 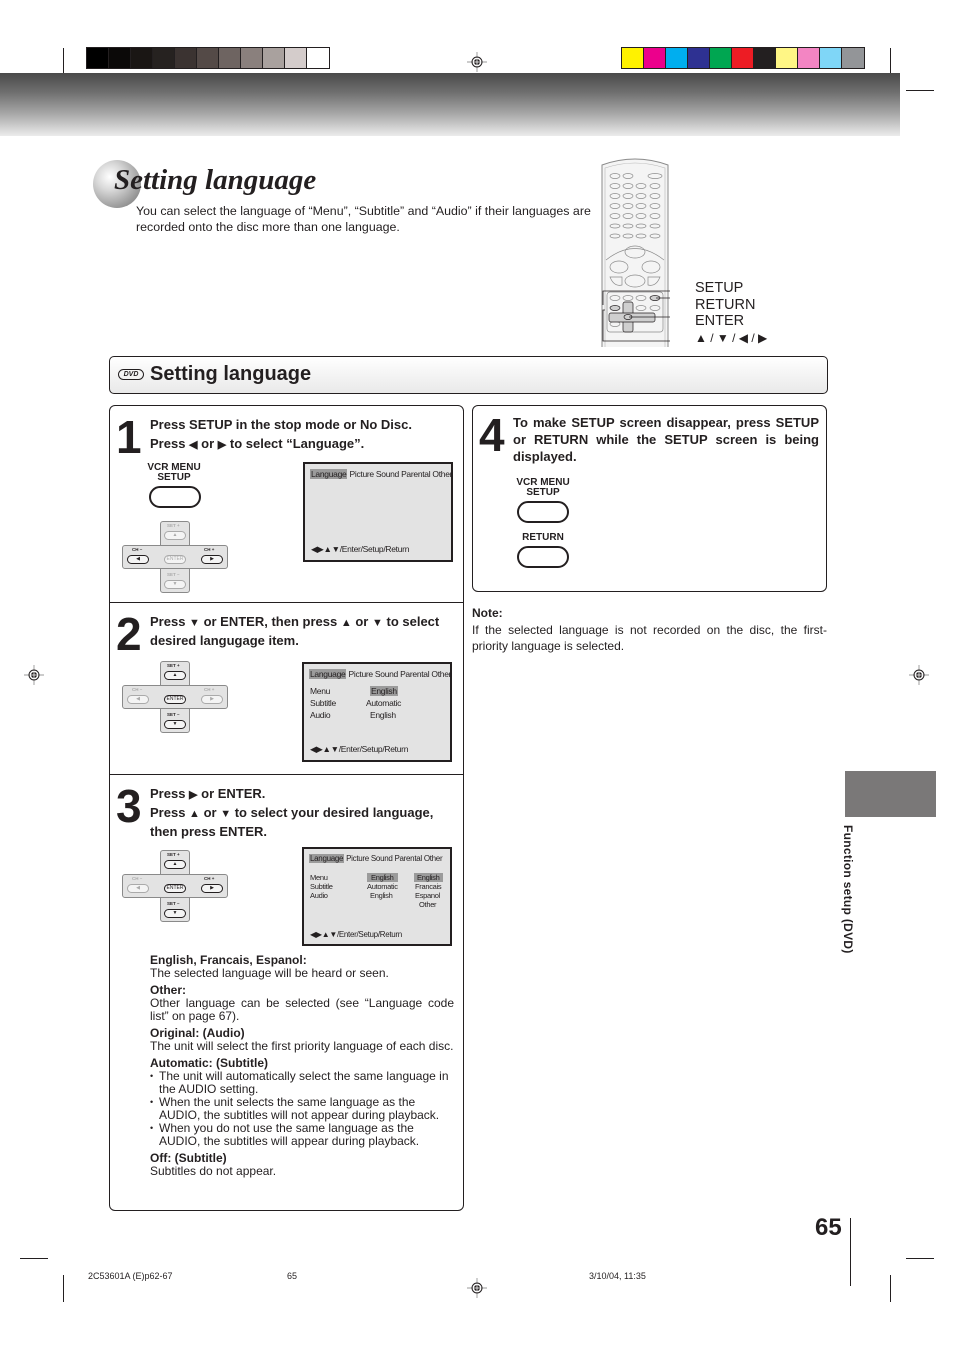 What do you see at coordinates (731, 337) in the screenshot?
I see `remote-label-arrows: ▲ / ▼ / ◀ / ▶` at bounding box center [731, 337].